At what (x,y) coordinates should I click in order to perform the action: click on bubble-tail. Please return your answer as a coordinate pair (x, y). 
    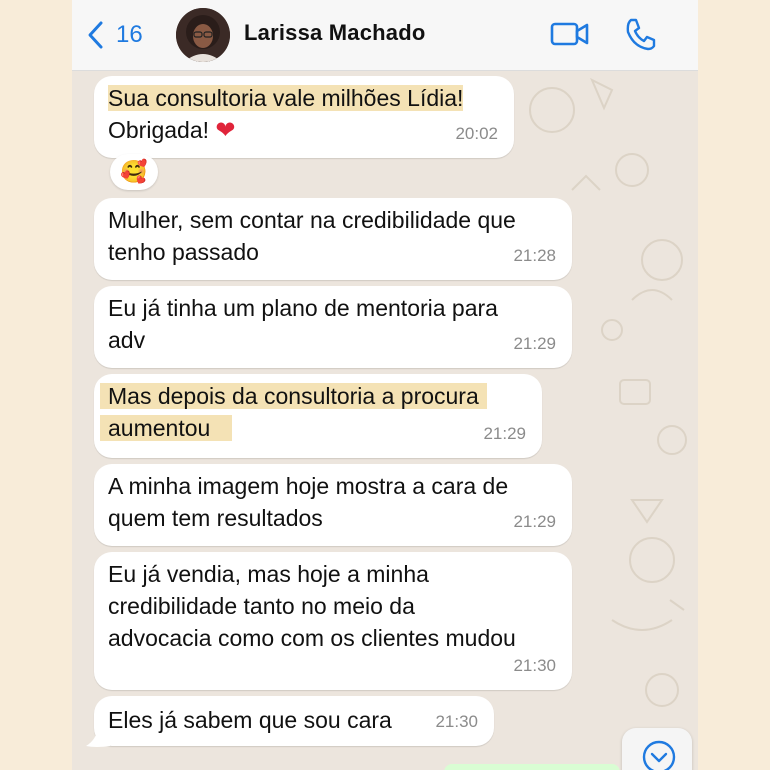
    Looking at the image, I should click on (98, 737).